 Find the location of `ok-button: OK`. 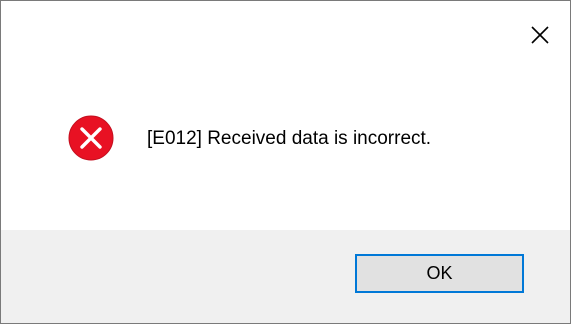

ok-button: OK is located at coordinates (439, 273).